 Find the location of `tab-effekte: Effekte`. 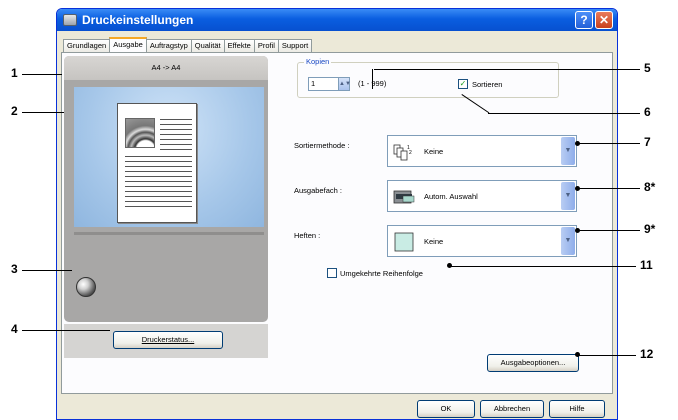

tab-effekte: Effekte is located at coordinates (239, 45).